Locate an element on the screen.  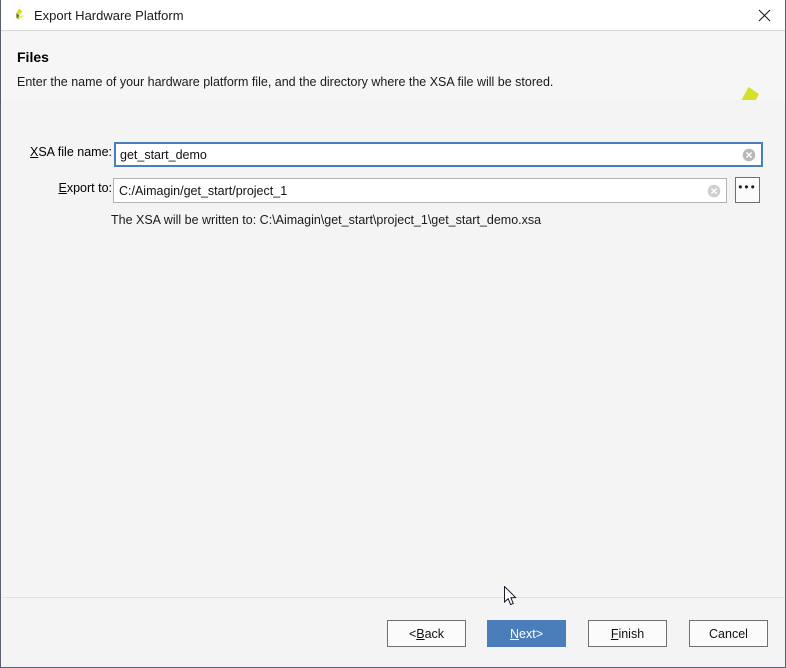
export-to-label: Export to: is located at coordinates (57, 188).